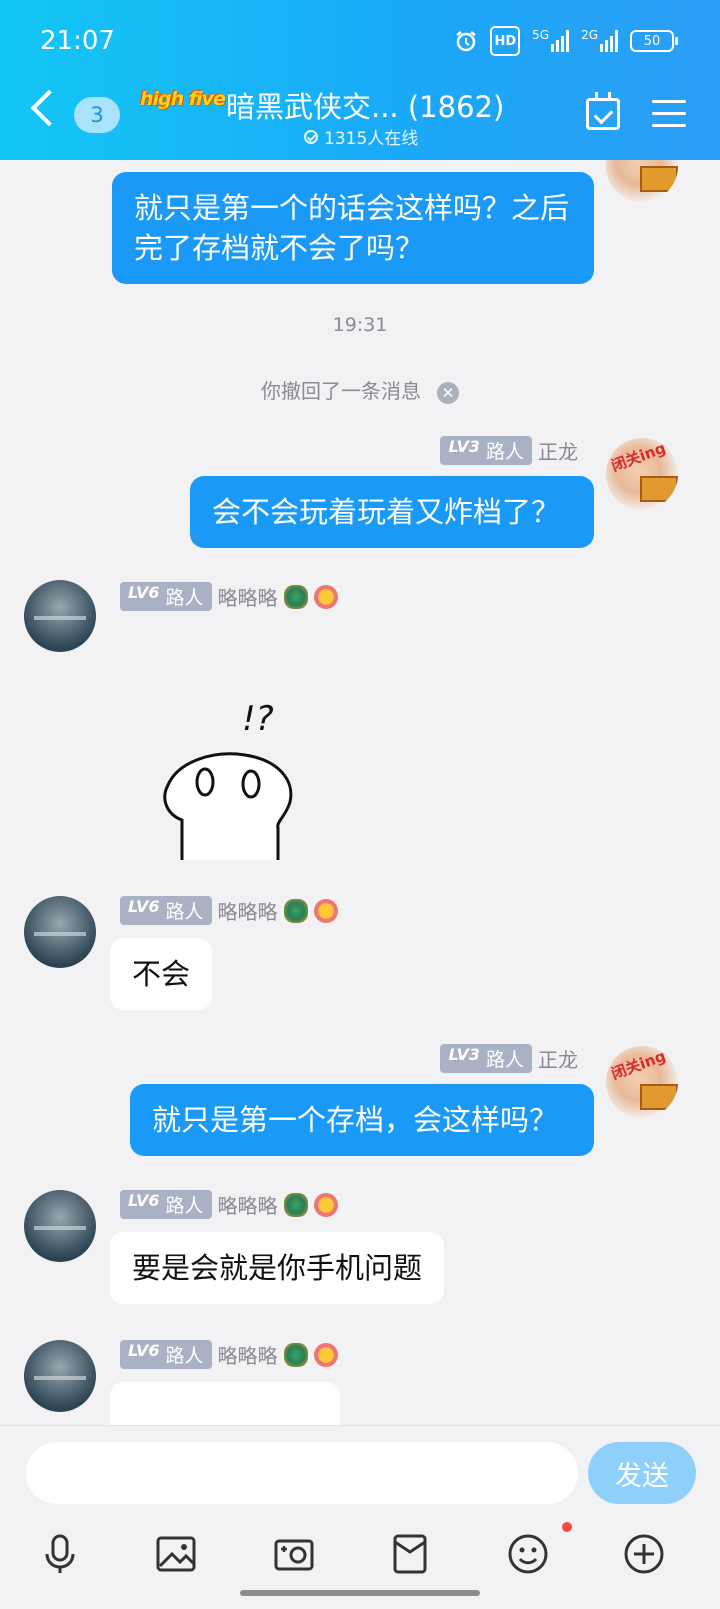  What do you see at coordinates (341, 391) in the screenshot?
I see `revoke-text: 你撤回了一条消息` at bounding box center [341, 391].